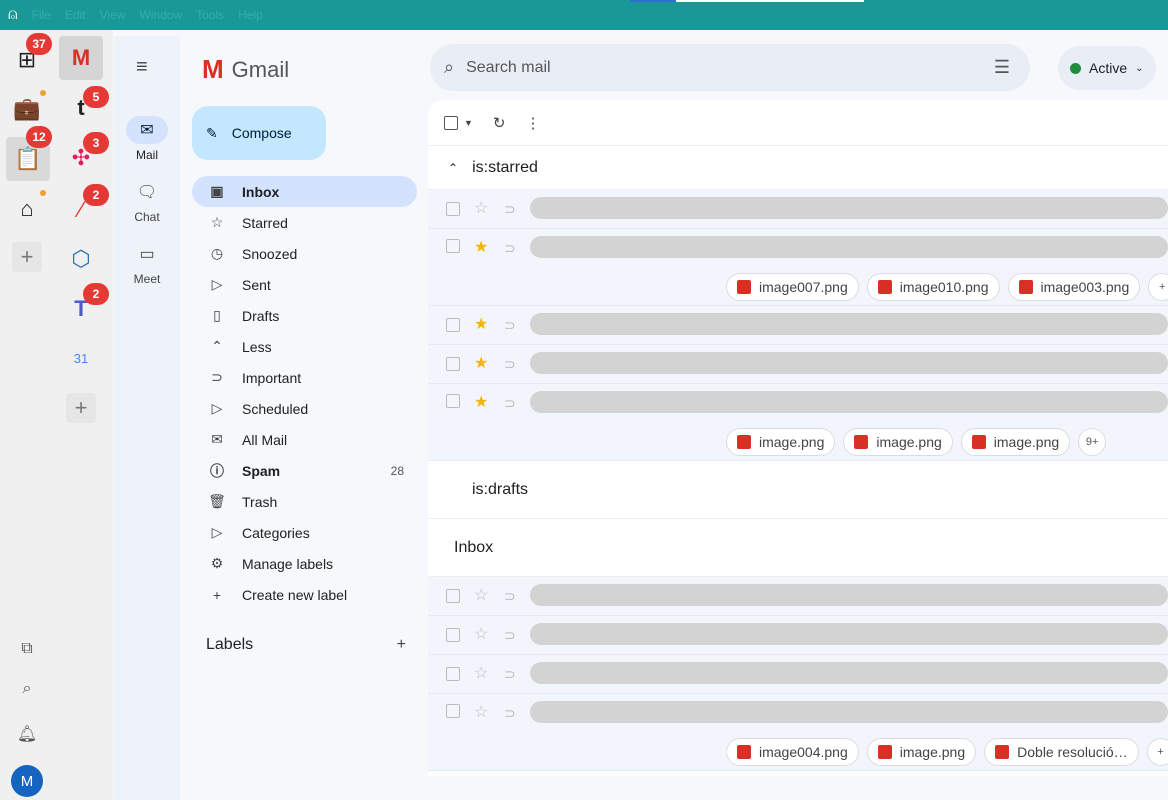  What do you see at coordinates (310, 439) in the screenshot?
I see `sidebar-item-all-mail: ✉ All Mail` at bounding box center [310, 439].